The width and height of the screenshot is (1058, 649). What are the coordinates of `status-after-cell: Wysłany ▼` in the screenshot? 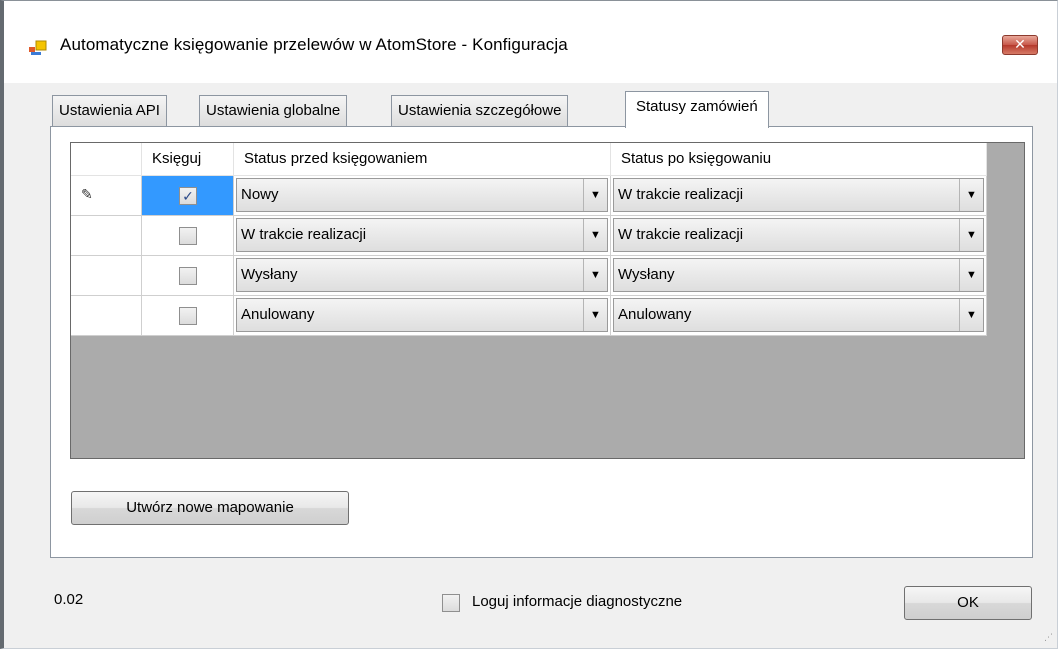 It's located at (799, 276).